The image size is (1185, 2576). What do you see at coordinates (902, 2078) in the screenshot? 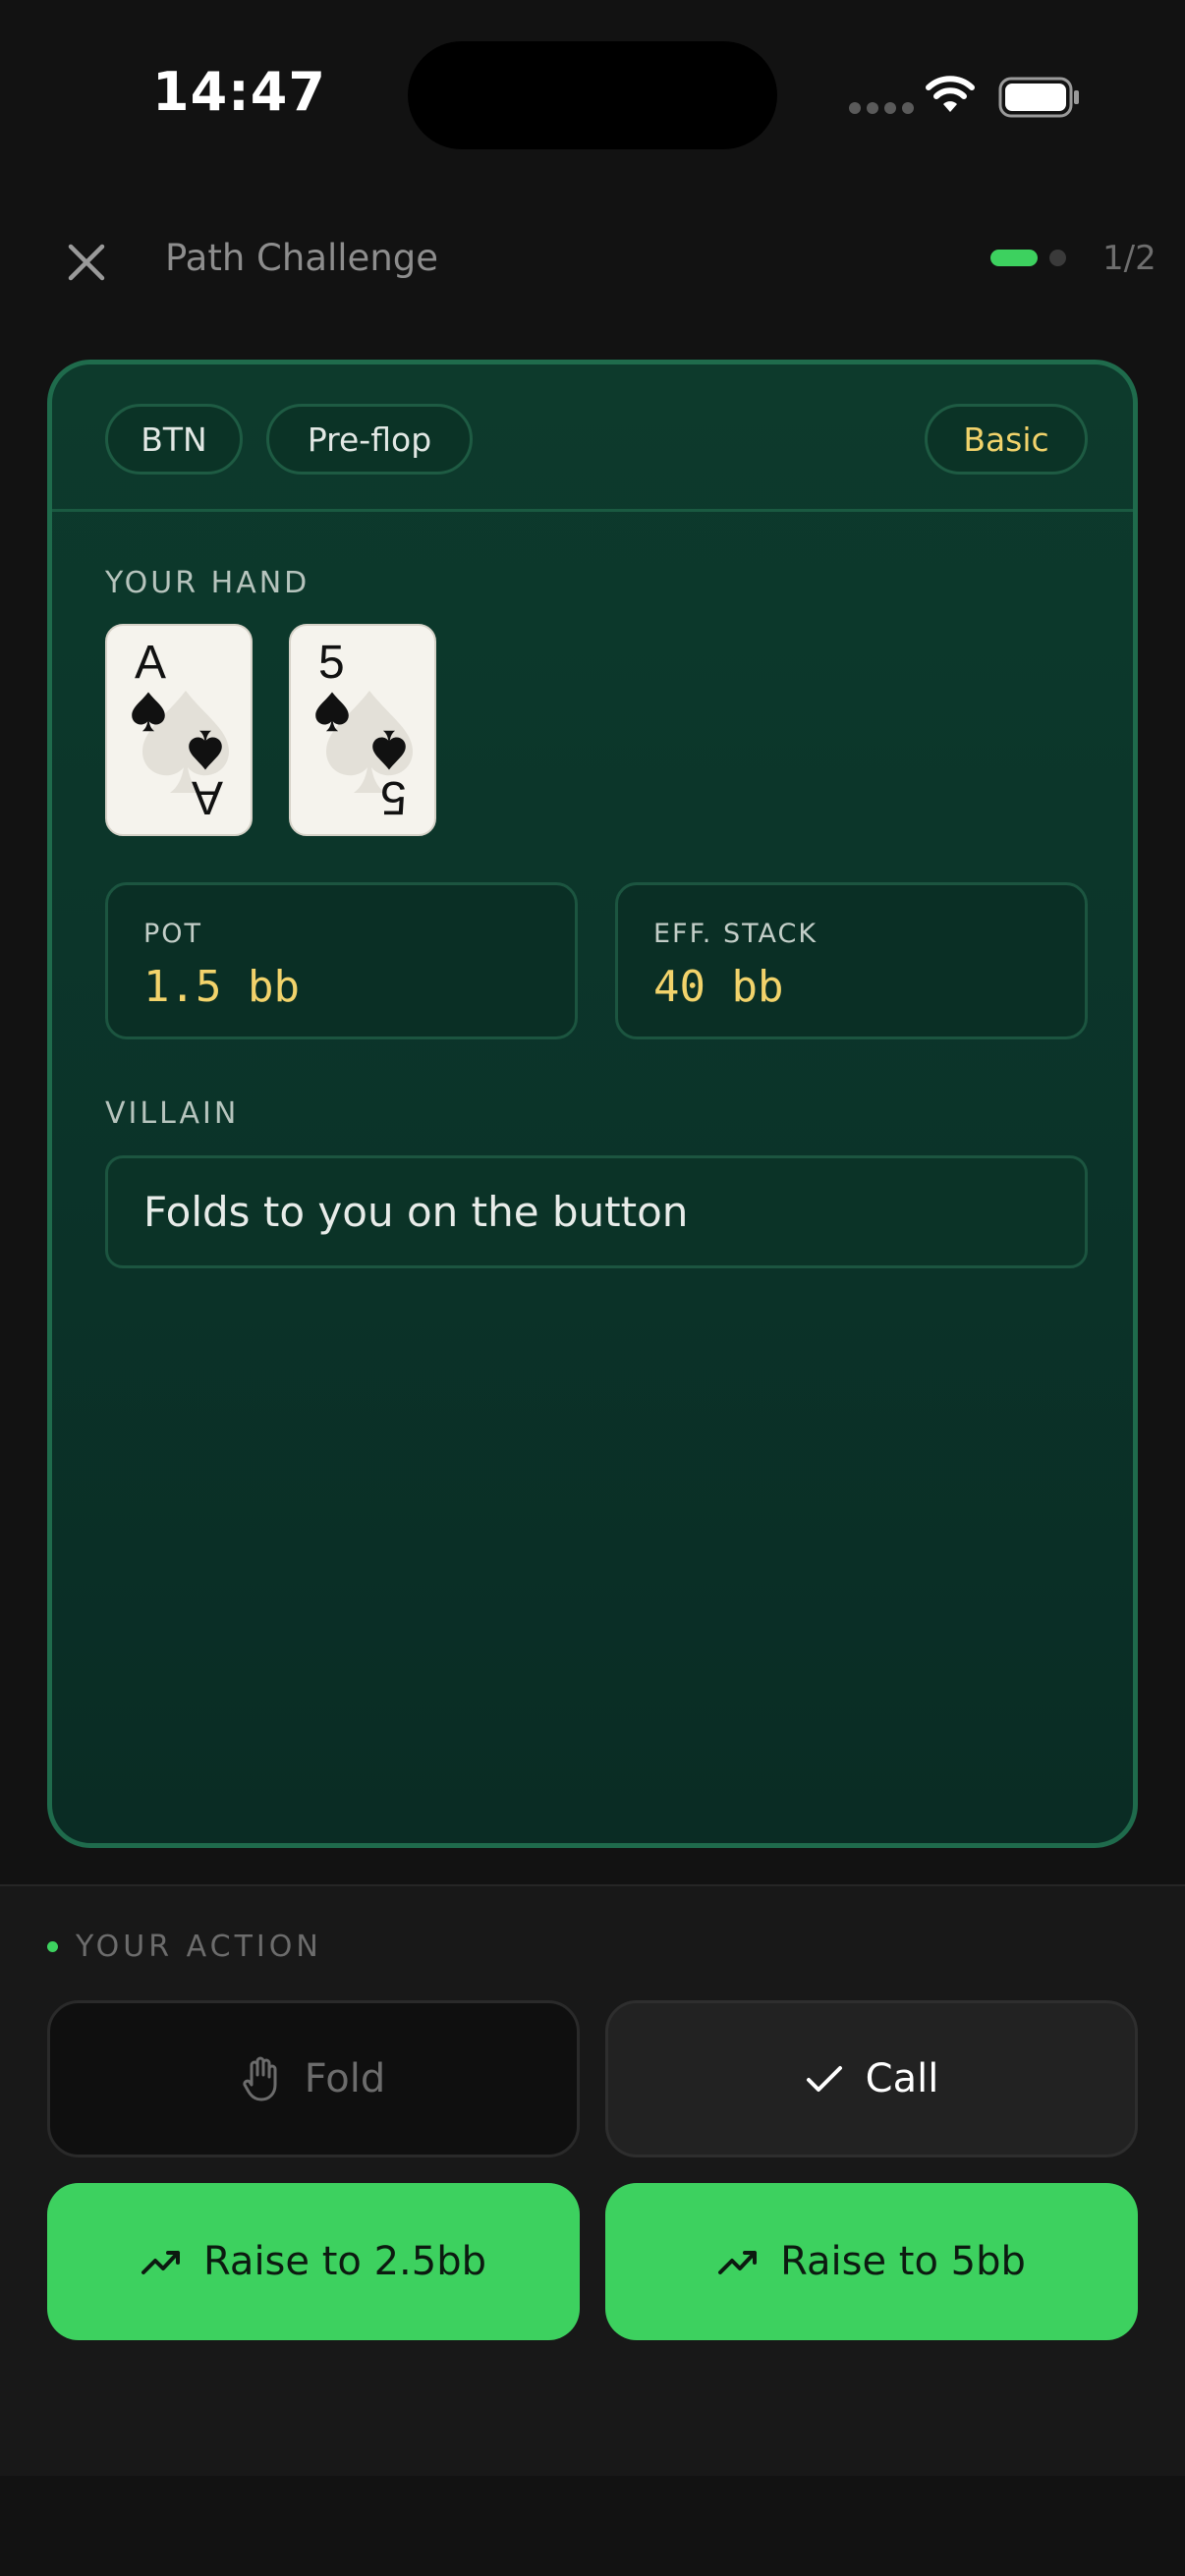
I see `call-label: Call` at bounding box center [902, 2078].